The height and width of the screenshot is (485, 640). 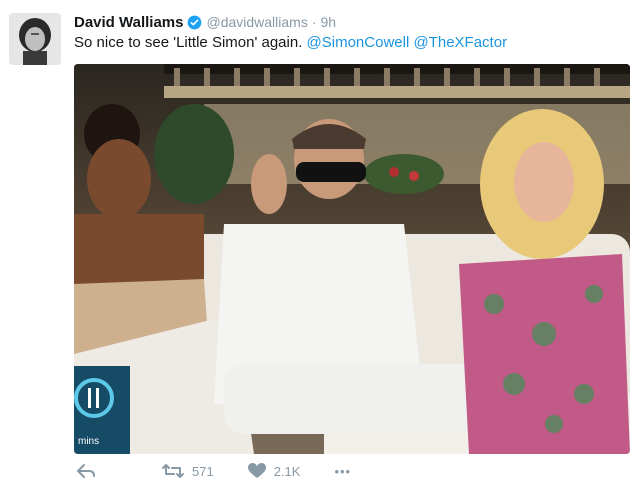 What do you see at coordinates (173, 471) in the screenshot?
I see `retweet-icon` at bounding box center [173, 471].